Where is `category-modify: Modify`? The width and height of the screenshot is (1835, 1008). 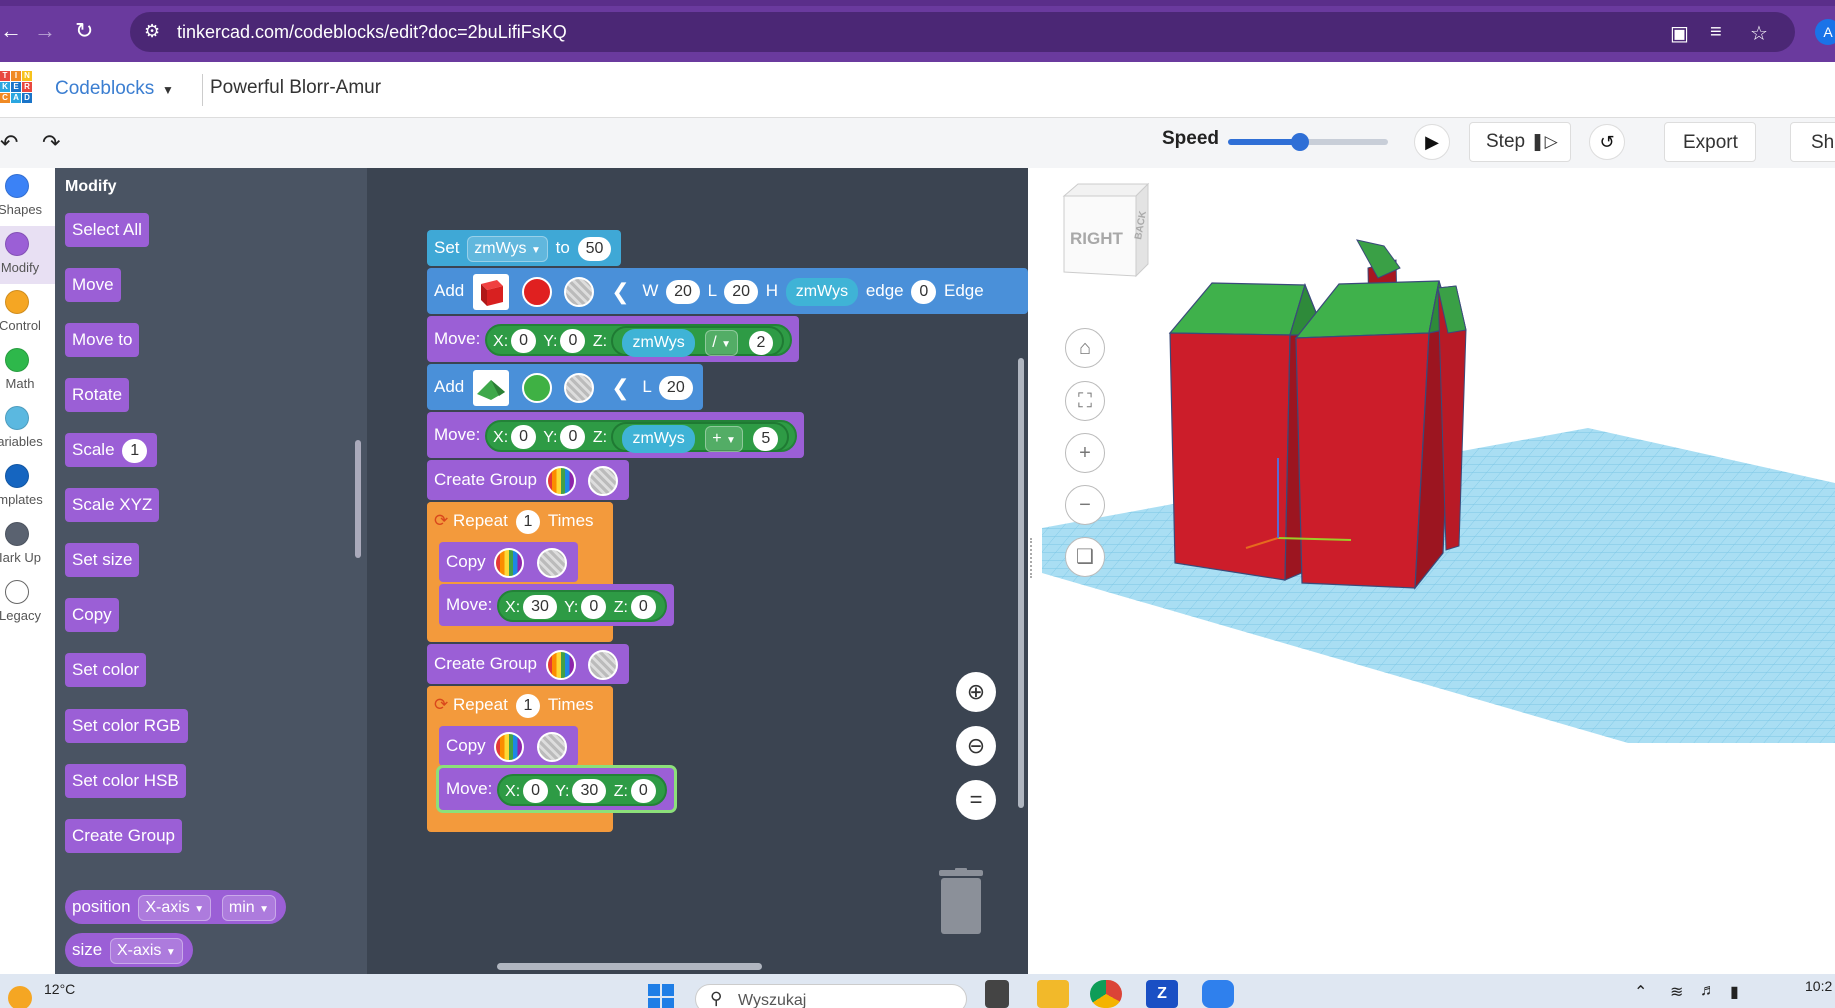
category-modify: Modify is located at coordinates (27, 255).